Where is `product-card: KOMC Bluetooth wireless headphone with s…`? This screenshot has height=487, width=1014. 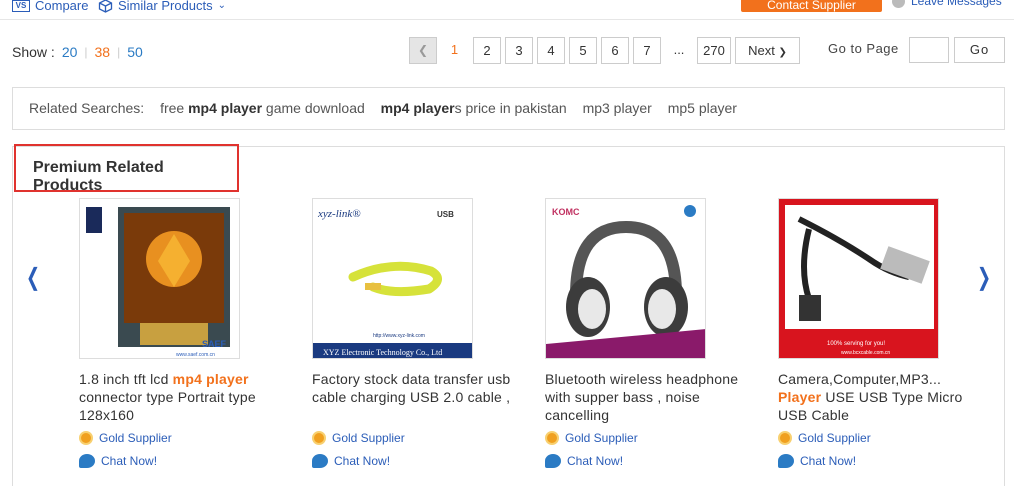
product-card: KOMC Bluetooth wireless headphone with s… is located at coordinates (645, 333).